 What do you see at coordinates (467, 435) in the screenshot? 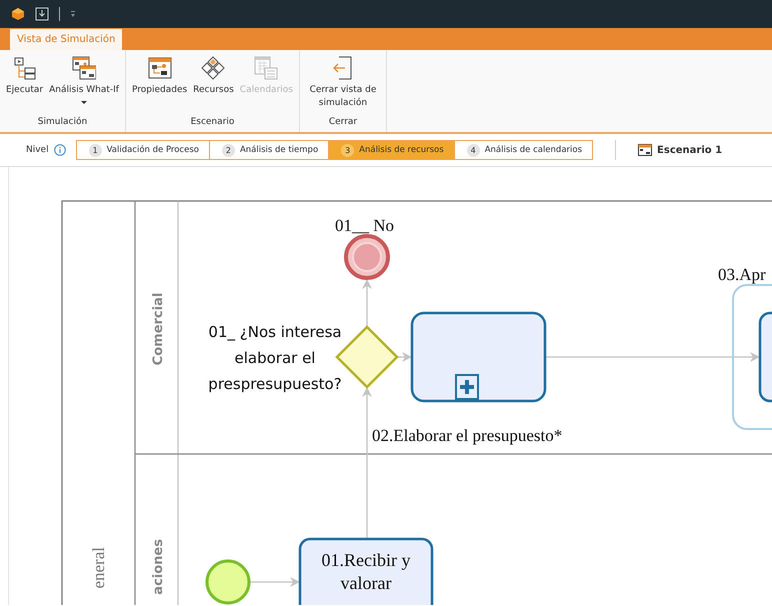
I see `node-label: 02.Elaborar el presupuesto*` at bounding box center [467, 435].